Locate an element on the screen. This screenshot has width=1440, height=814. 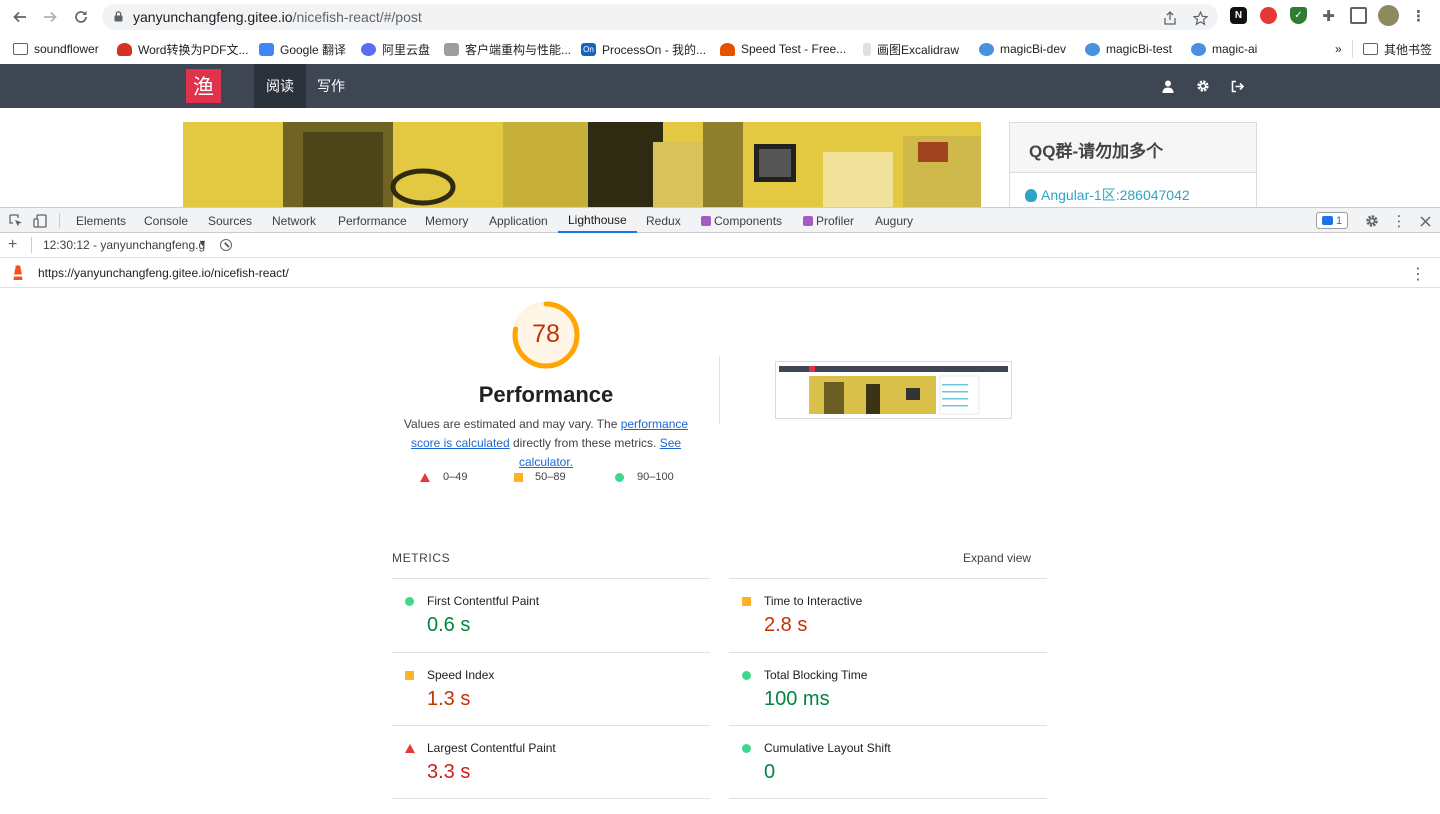
share-icon is located at coordinates (1170, 18).